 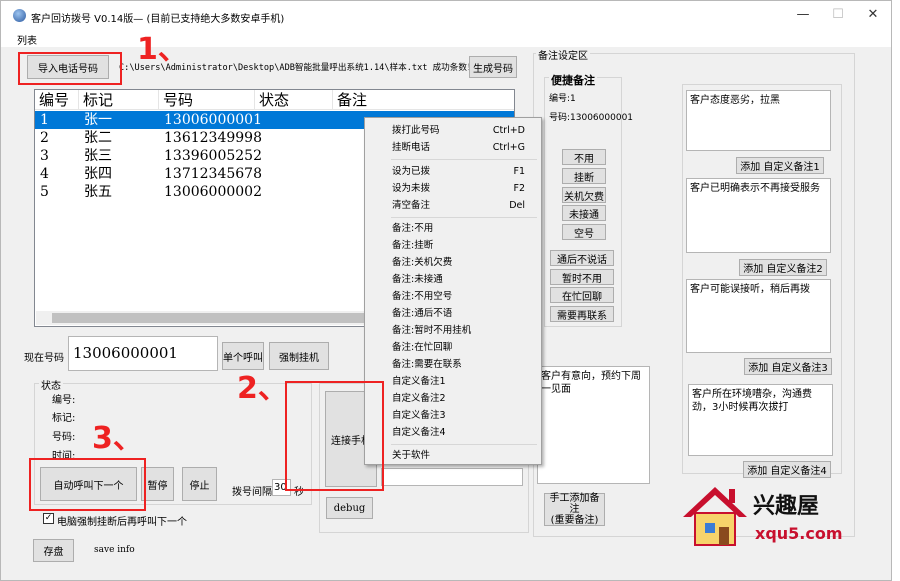 I want to click on watermark-url: xqu5.com, so click(x=799, y=533).